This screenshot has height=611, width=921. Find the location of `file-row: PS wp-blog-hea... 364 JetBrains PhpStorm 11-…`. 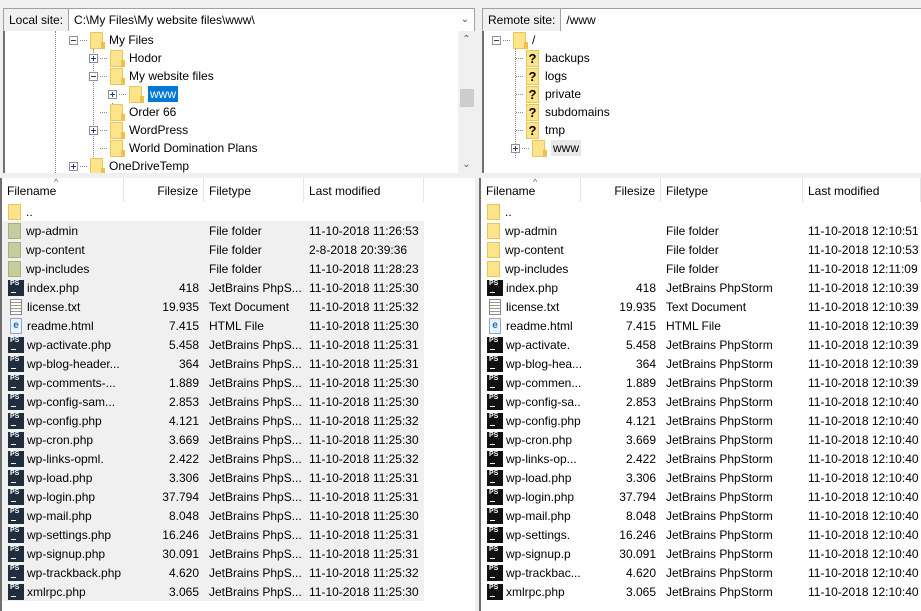

file-row: PS wp-blog-hea... 364 JetBrains PhpStorm 11-… is located at coordinates (701, 363).